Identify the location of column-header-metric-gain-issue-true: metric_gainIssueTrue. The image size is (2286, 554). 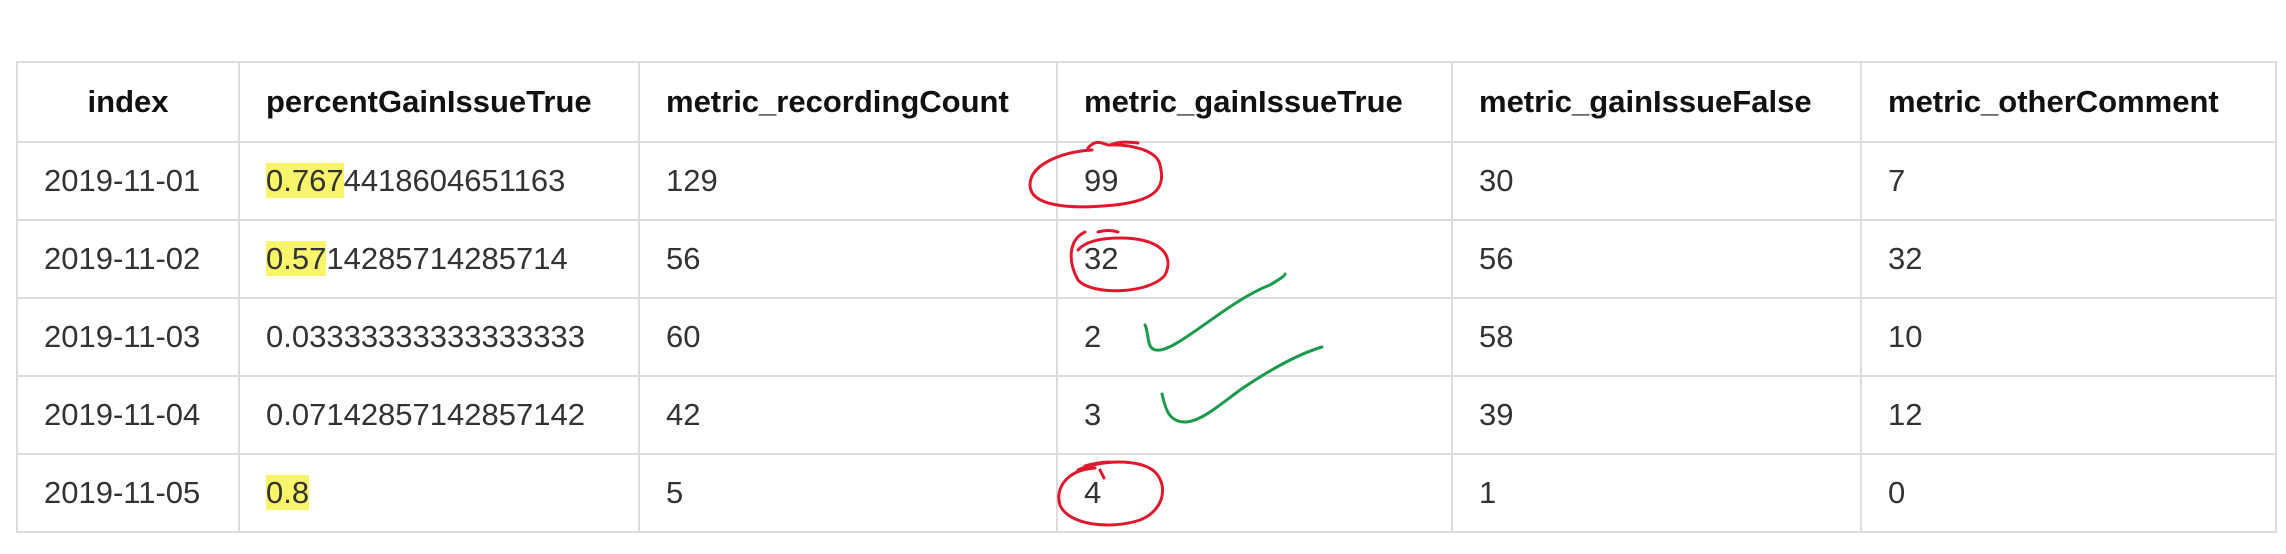
(1254, 102).